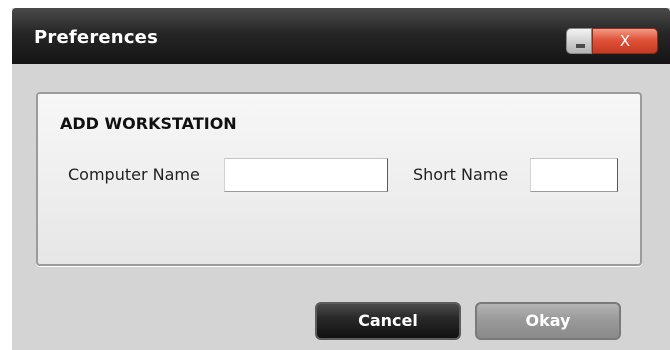  What do you see at coordinates (579, 41) in the screenshot?
I see `minimize-button` at bounding box center [579, 41].